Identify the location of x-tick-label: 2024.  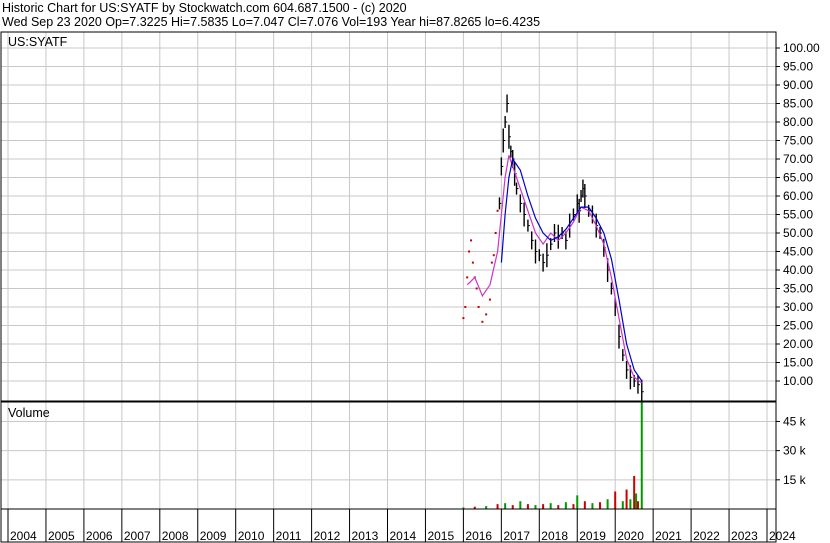
(782, 536).